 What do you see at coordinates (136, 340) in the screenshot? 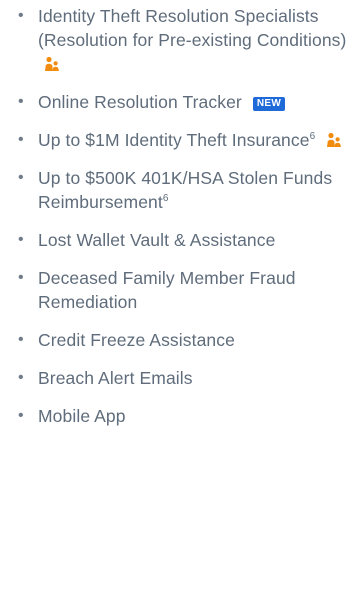
I see `feature-text: Credit Freeze Assistance` at bounding box center [136, 340].